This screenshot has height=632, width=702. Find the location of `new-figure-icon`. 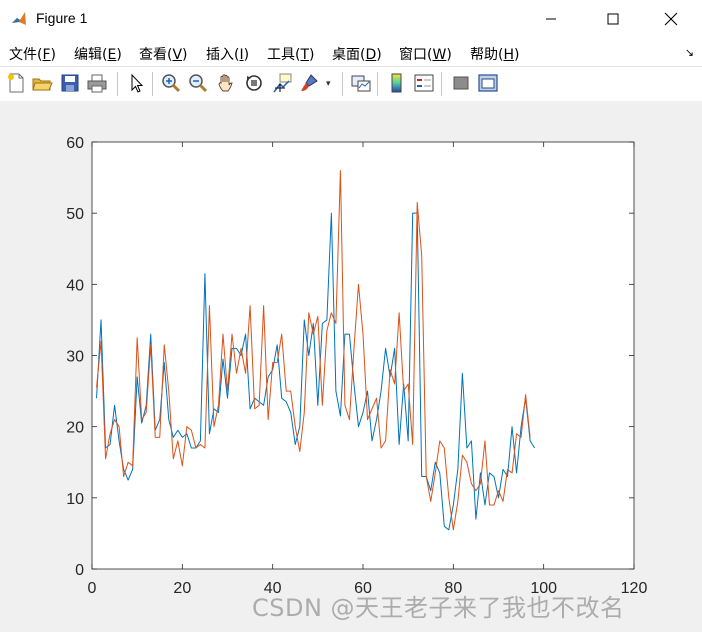

new-figure-icon is located at coordinates (16, 83).